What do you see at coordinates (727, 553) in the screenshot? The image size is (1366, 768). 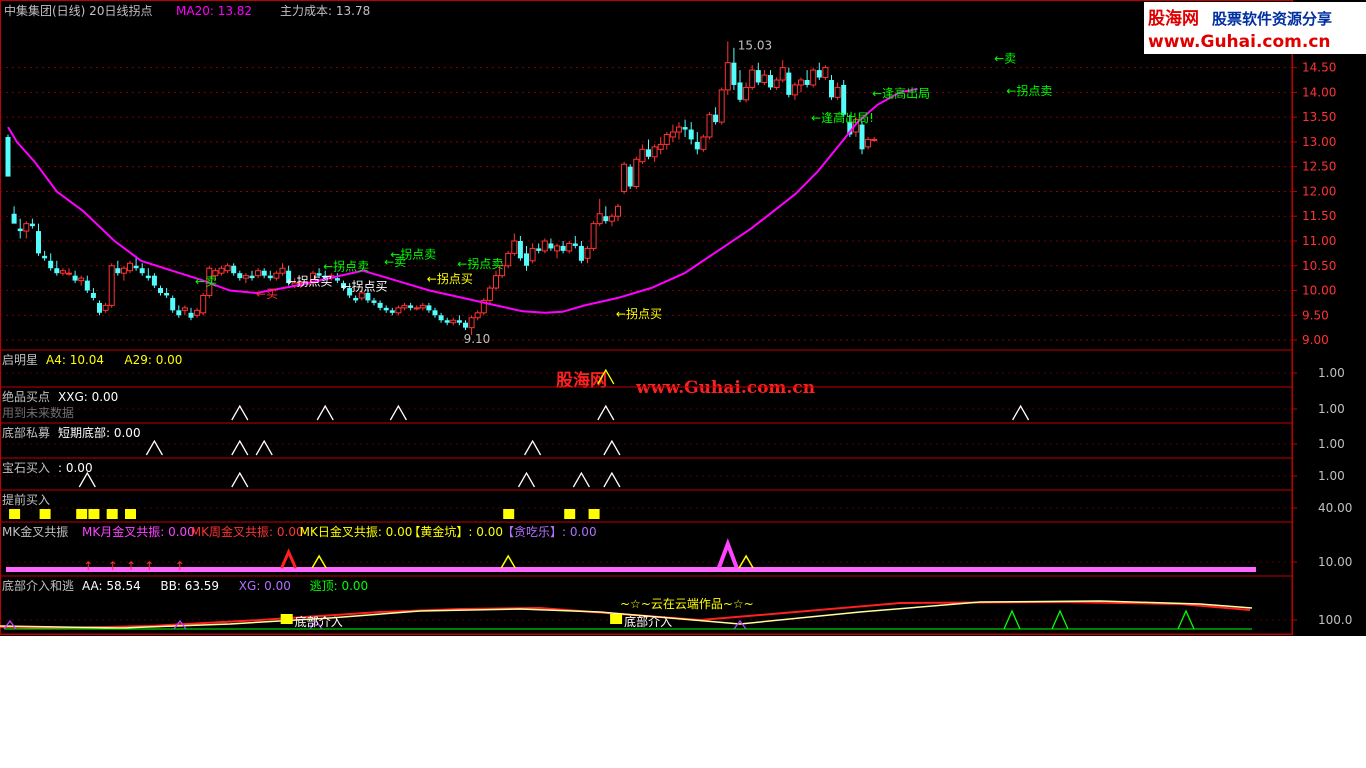 I see `mk-magenta-peak` at bounding box center [727, 553].